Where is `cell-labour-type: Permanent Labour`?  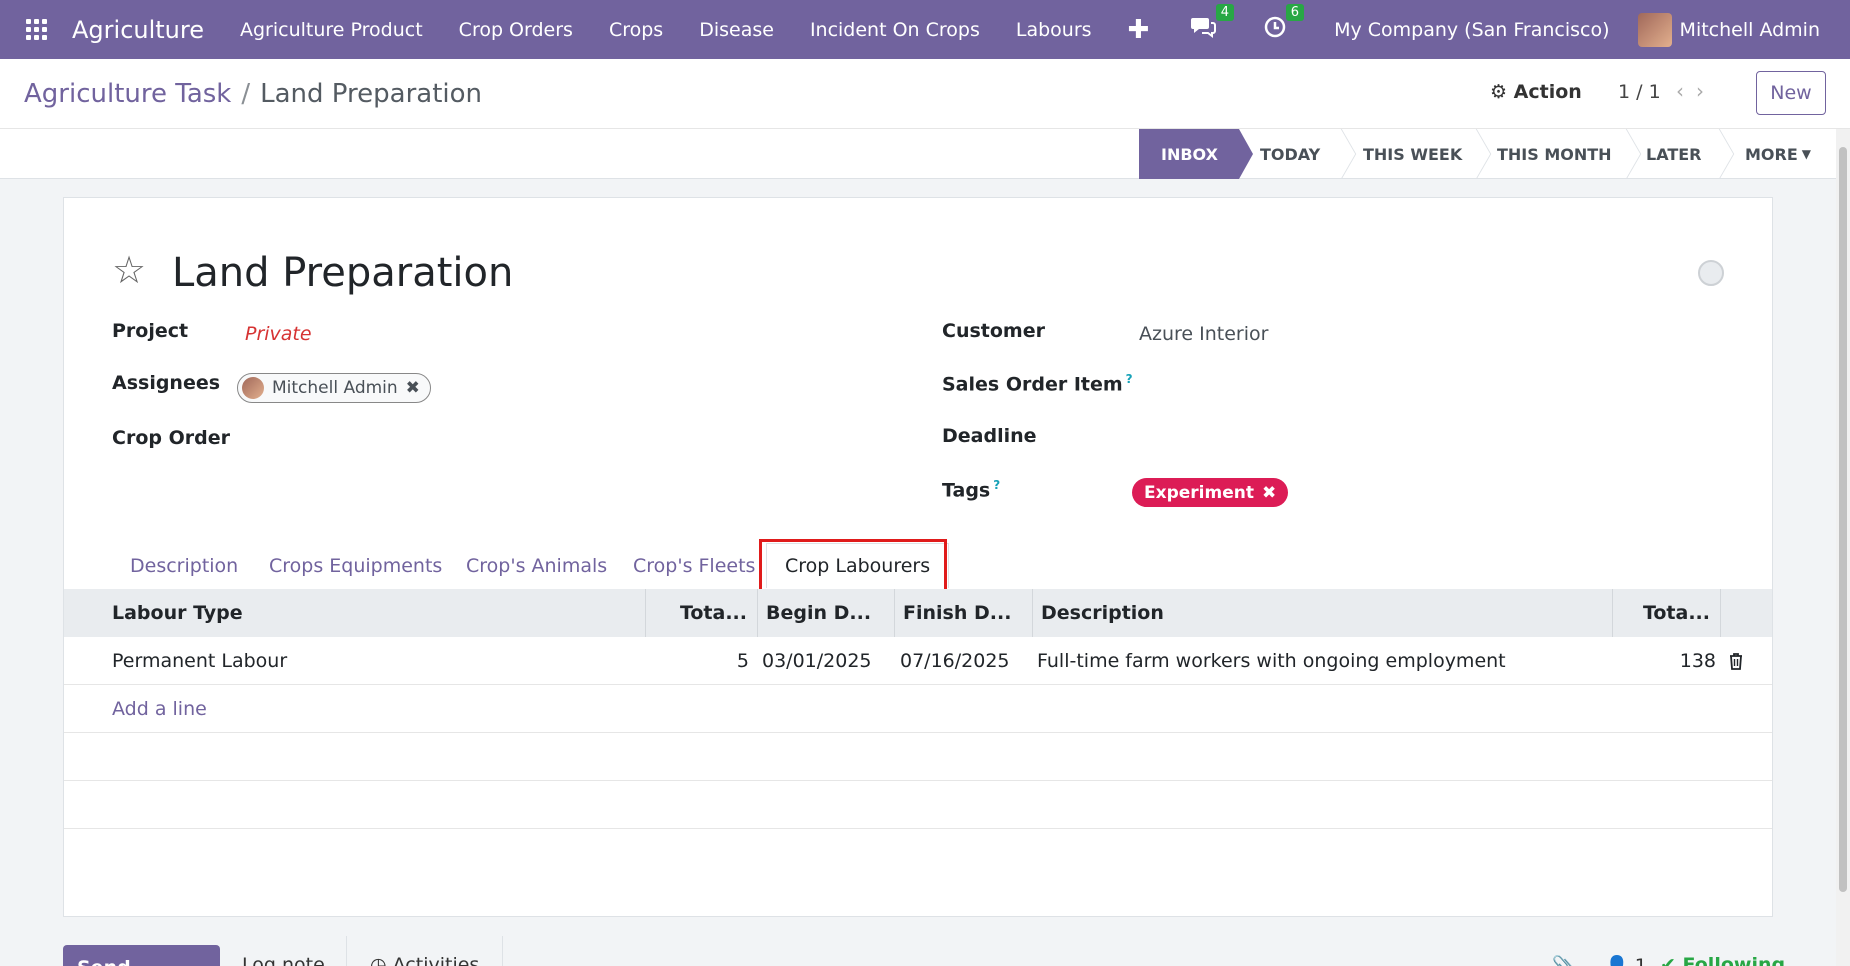
cell-labour-type: Permanent Labour is located at coordinates (199, 661).